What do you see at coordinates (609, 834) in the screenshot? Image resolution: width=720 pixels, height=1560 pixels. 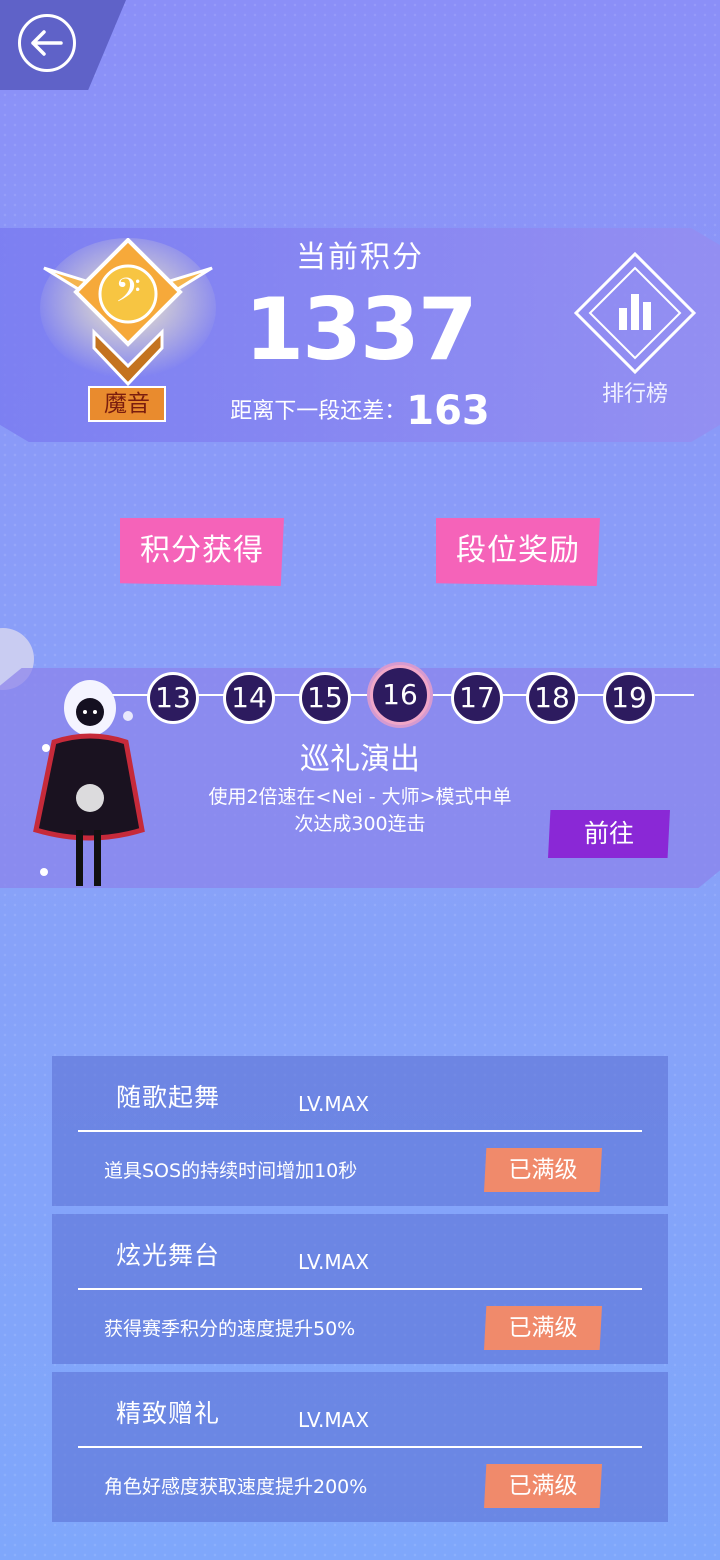 I see `go-button: 前往` at bounding box center [609, 834].